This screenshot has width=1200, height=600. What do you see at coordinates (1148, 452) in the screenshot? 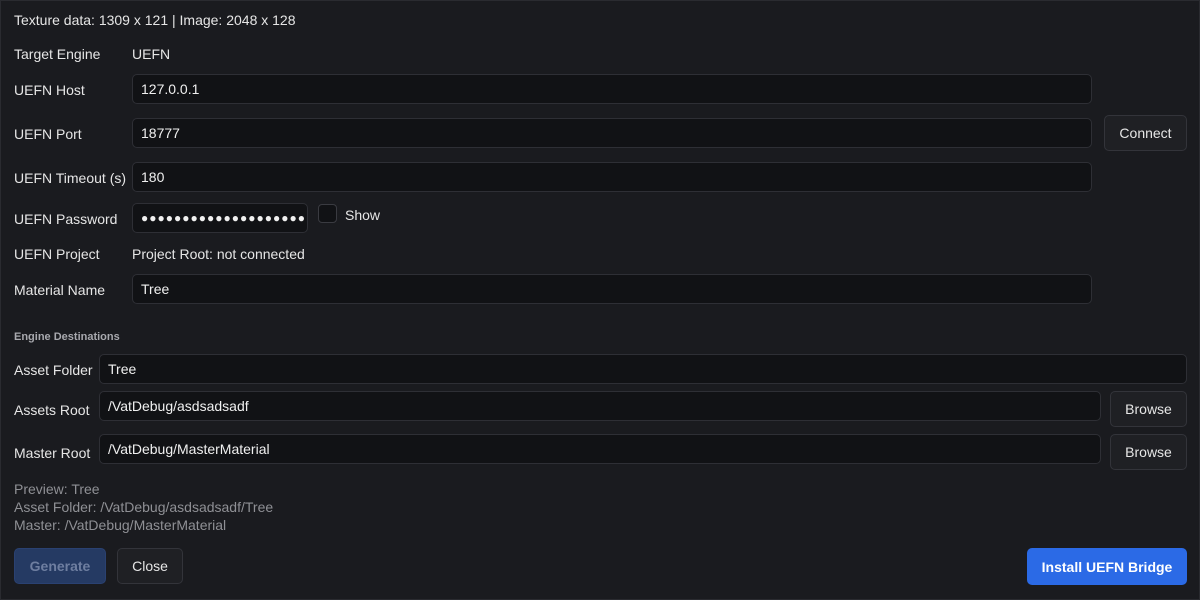
I see `master-root-browse-button: Browse` at bounding box center [1148, 452].